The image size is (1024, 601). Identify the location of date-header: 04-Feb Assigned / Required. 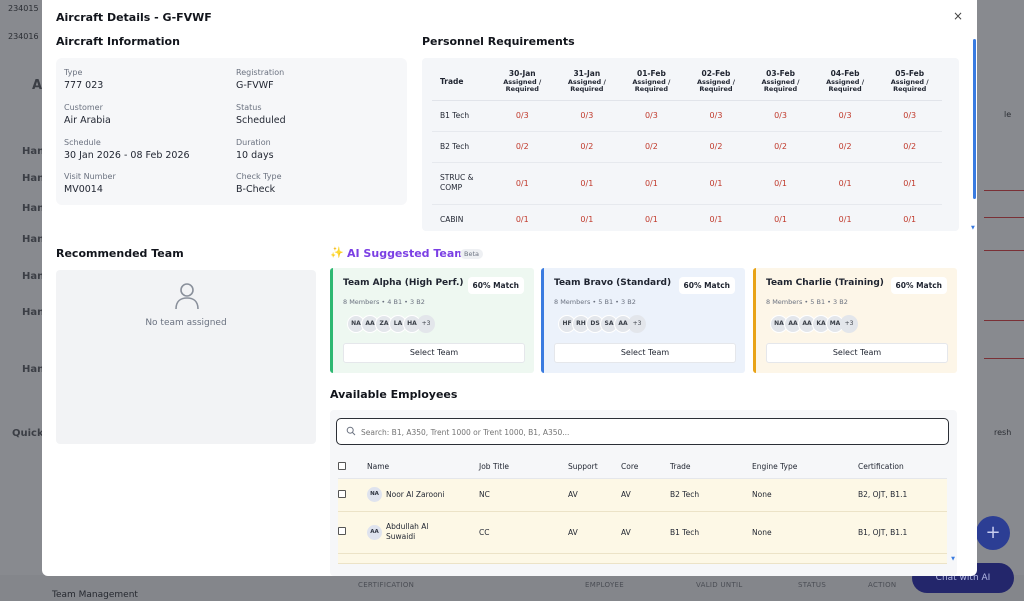
(845, 82).